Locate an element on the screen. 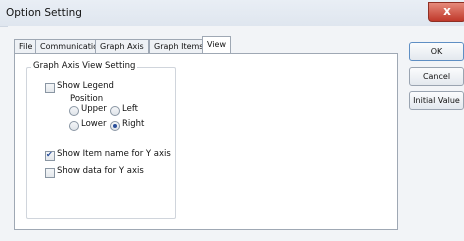 Image resolution: width=464 pixels, height=241 pixels. position-upper-radio is located at coordinates (74, 111).